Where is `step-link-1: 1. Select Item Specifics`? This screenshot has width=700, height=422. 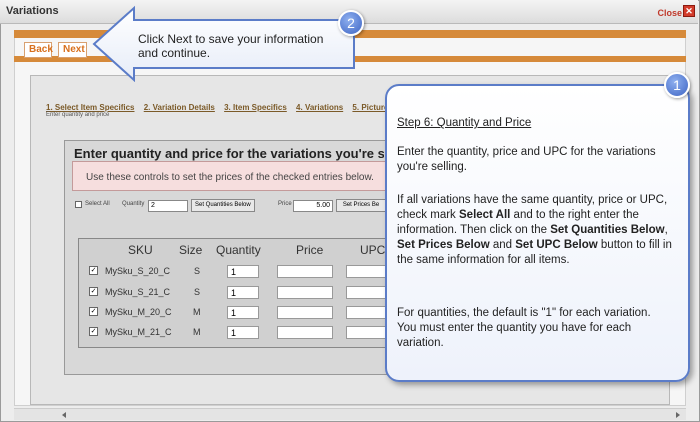 step-link-1: 1. Select Item Specifics is located at coordinates (90, 107).